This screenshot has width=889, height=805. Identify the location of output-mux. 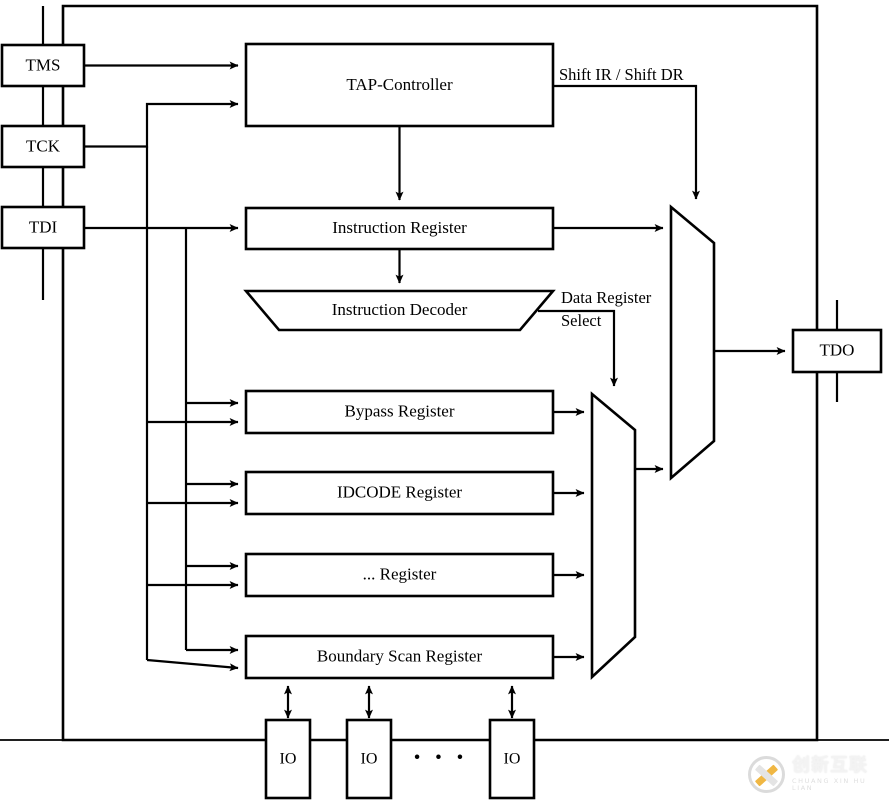
(692, 342).